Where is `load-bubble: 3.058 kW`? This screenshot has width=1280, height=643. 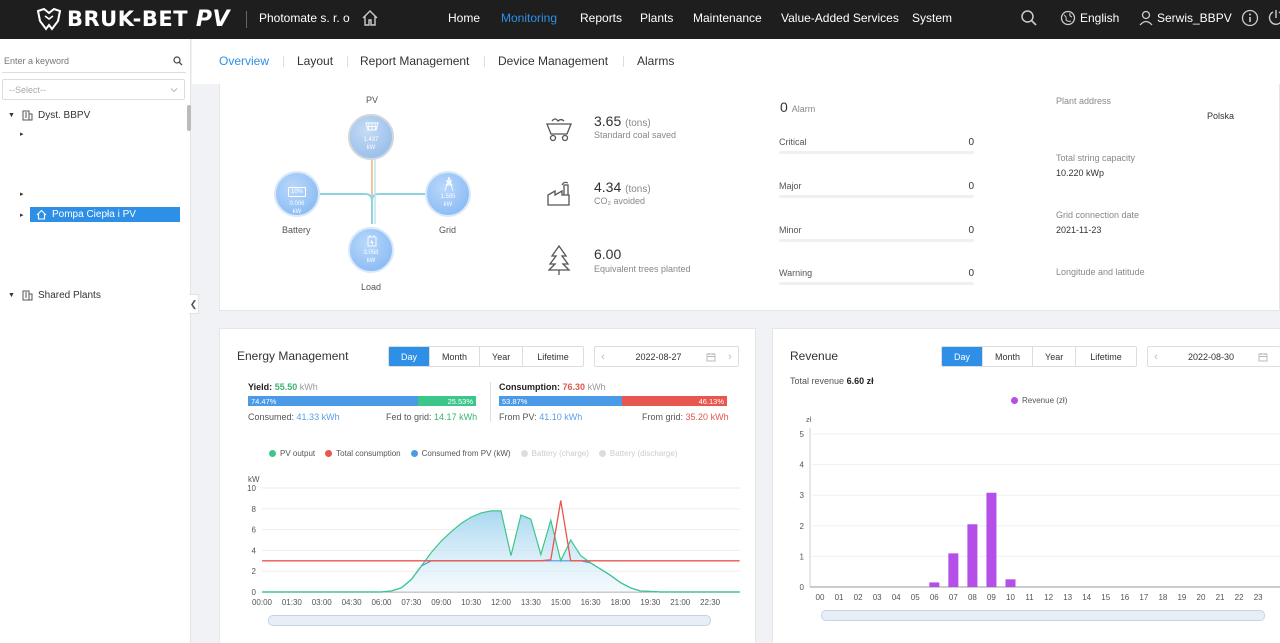 load-bubble: 3.058 kW is located at coordinates (371, 250).